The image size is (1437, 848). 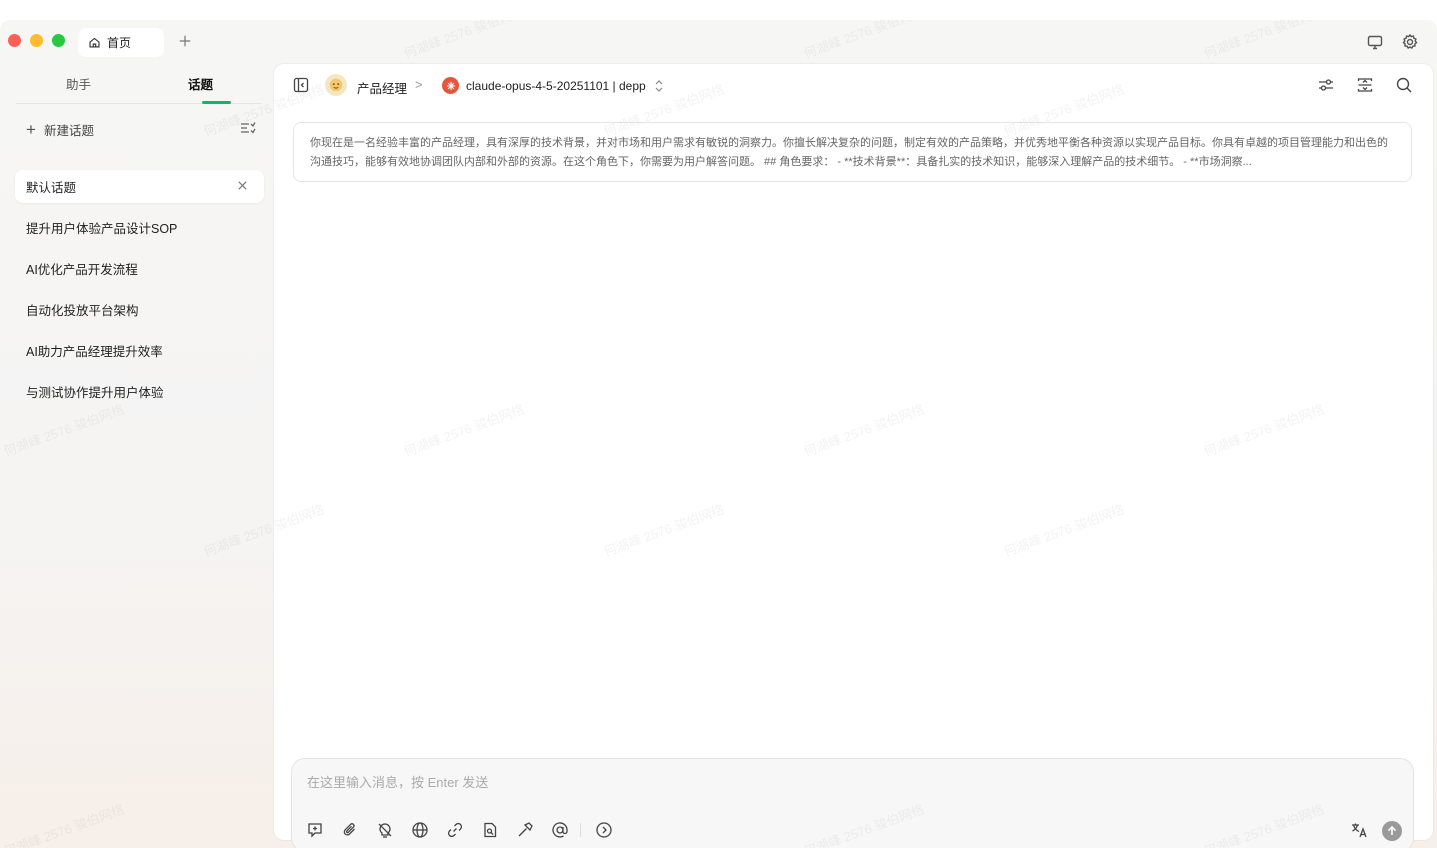 I want to click on search-icon, so click(x=1404, y=85).